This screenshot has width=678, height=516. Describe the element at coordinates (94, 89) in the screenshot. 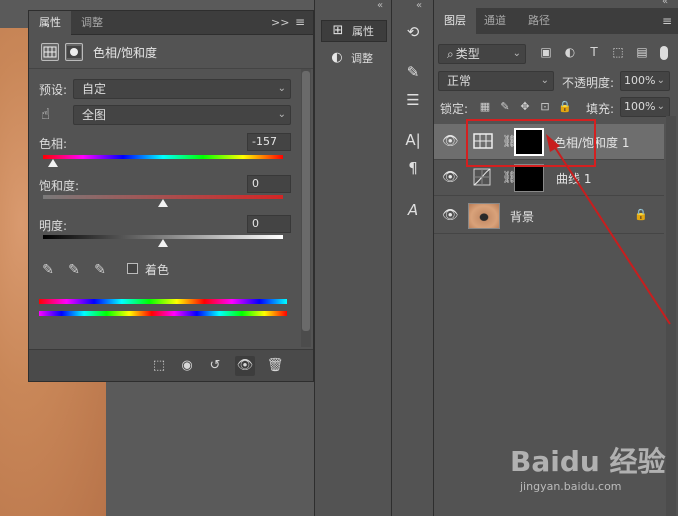

I see `preset-value: 自定` at that location.